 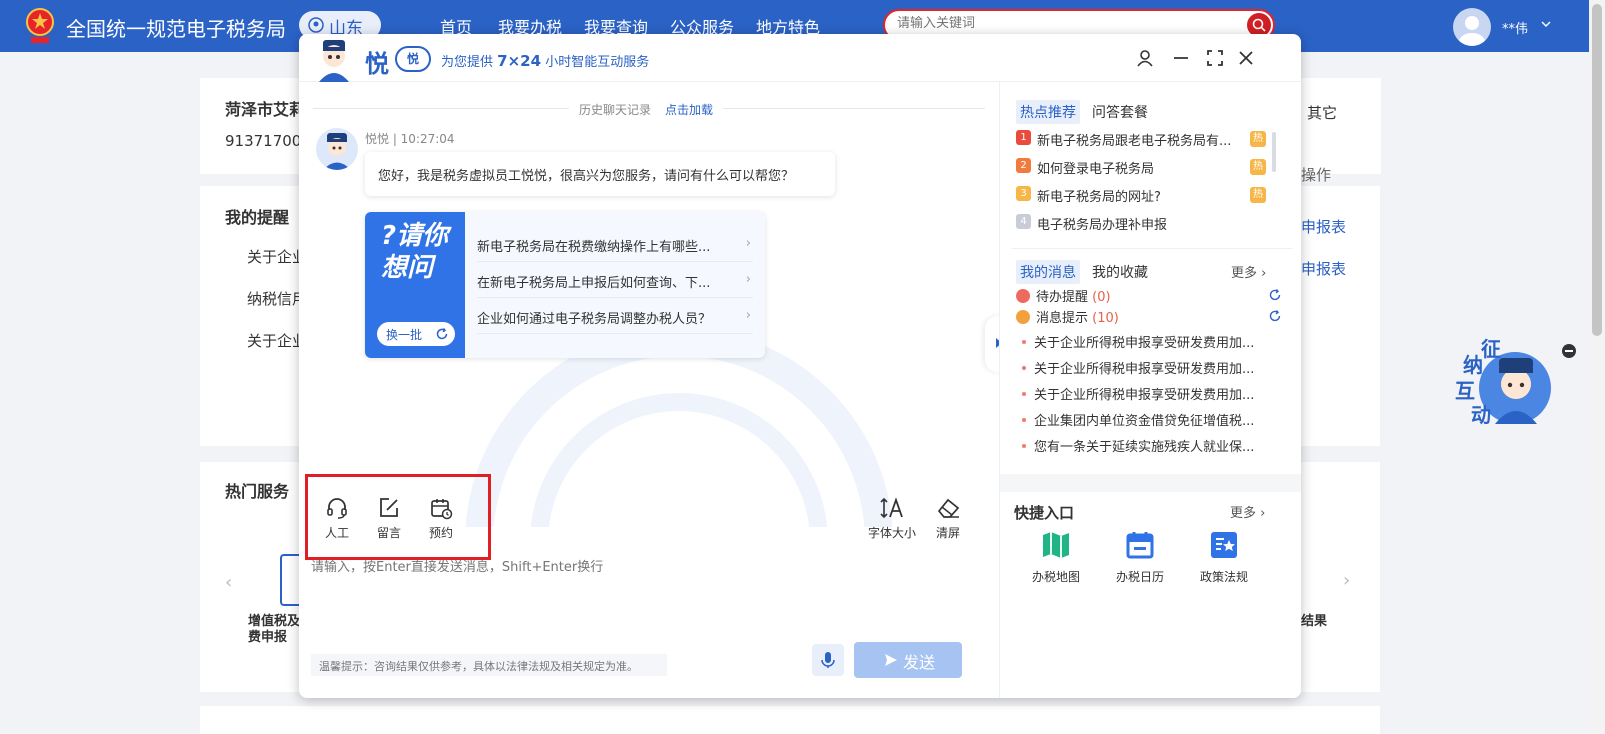 What do you see at coordinates (377, 64) in the screenshot?
I see `brand-name: 悦` at bounding box center [377, 64].